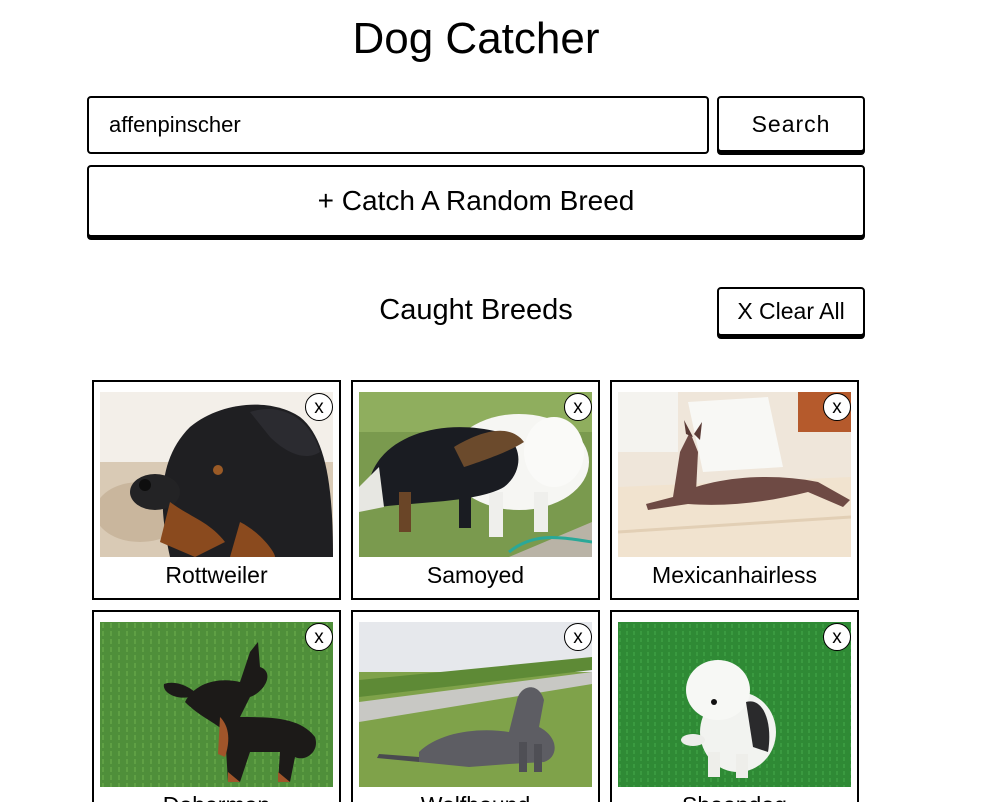 This screenshot has width=982, height=802. I want to click on search-button: Search, so click(791, 124).